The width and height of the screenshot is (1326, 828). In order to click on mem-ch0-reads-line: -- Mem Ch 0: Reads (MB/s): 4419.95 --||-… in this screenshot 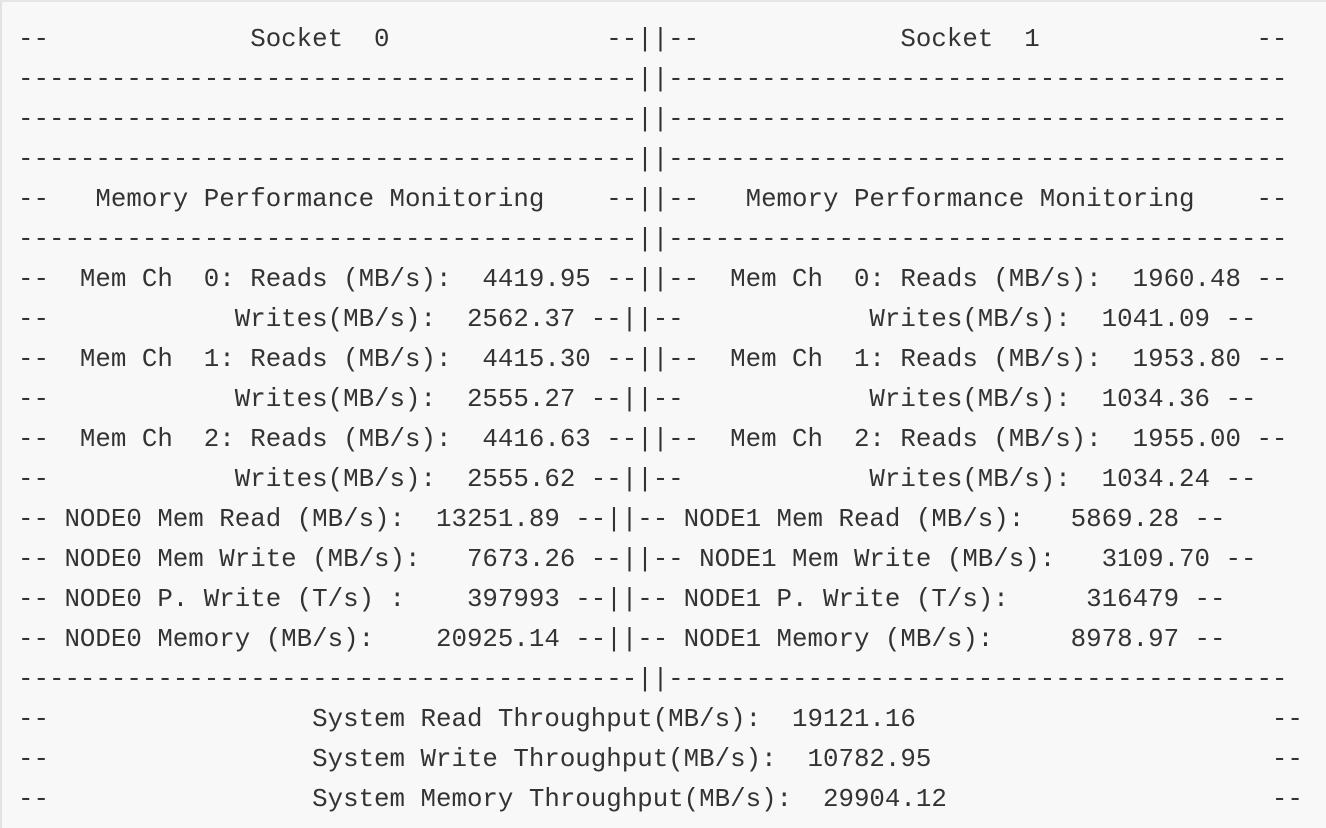, I will do `click(653, 279)`.